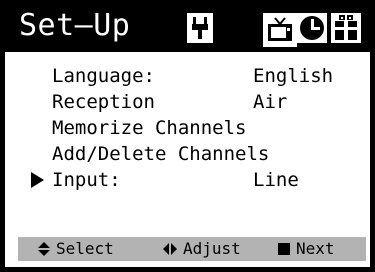 The image size is (375, 272). What do you see at coordinates (190, 76) in the screenshot?
I see `menu-item-language: Language: English` at bounding box center [190, 76].